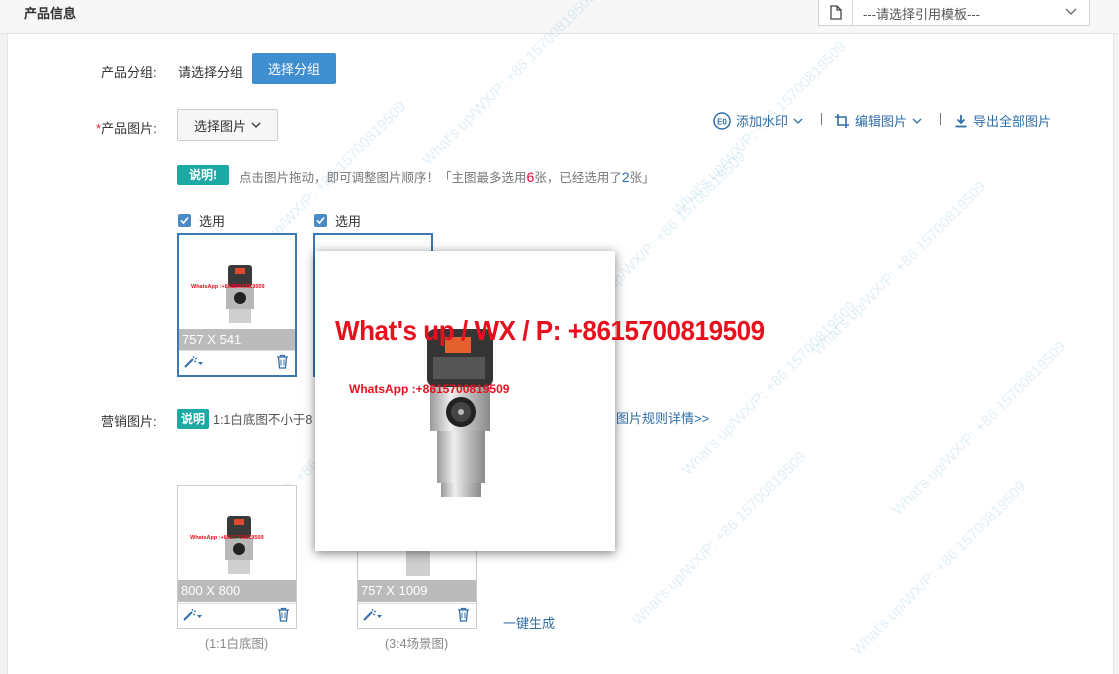 The image size is (1119, 674). What do you see at coordinates (417, 644) in the screenshot?
I see `image-caption: (3:4场景图)` at bounding box center [417, 644].